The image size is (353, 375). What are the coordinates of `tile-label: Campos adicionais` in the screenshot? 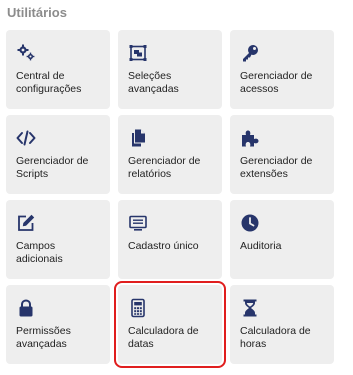 It's located at (39, 252).